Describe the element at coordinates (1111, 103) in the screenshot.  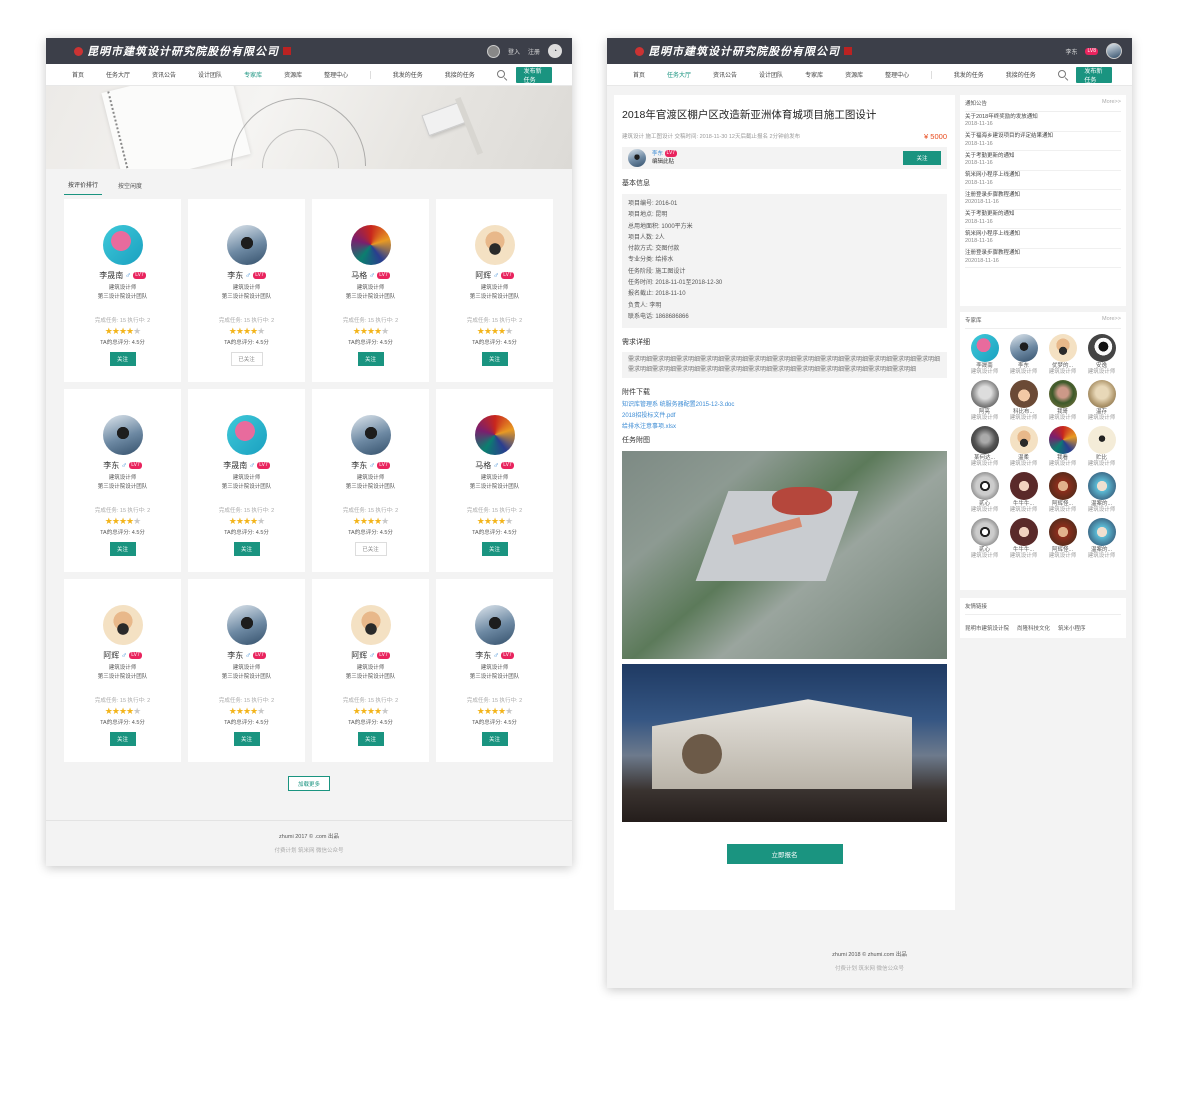
I see `notice-more-link: More>>` at that location.